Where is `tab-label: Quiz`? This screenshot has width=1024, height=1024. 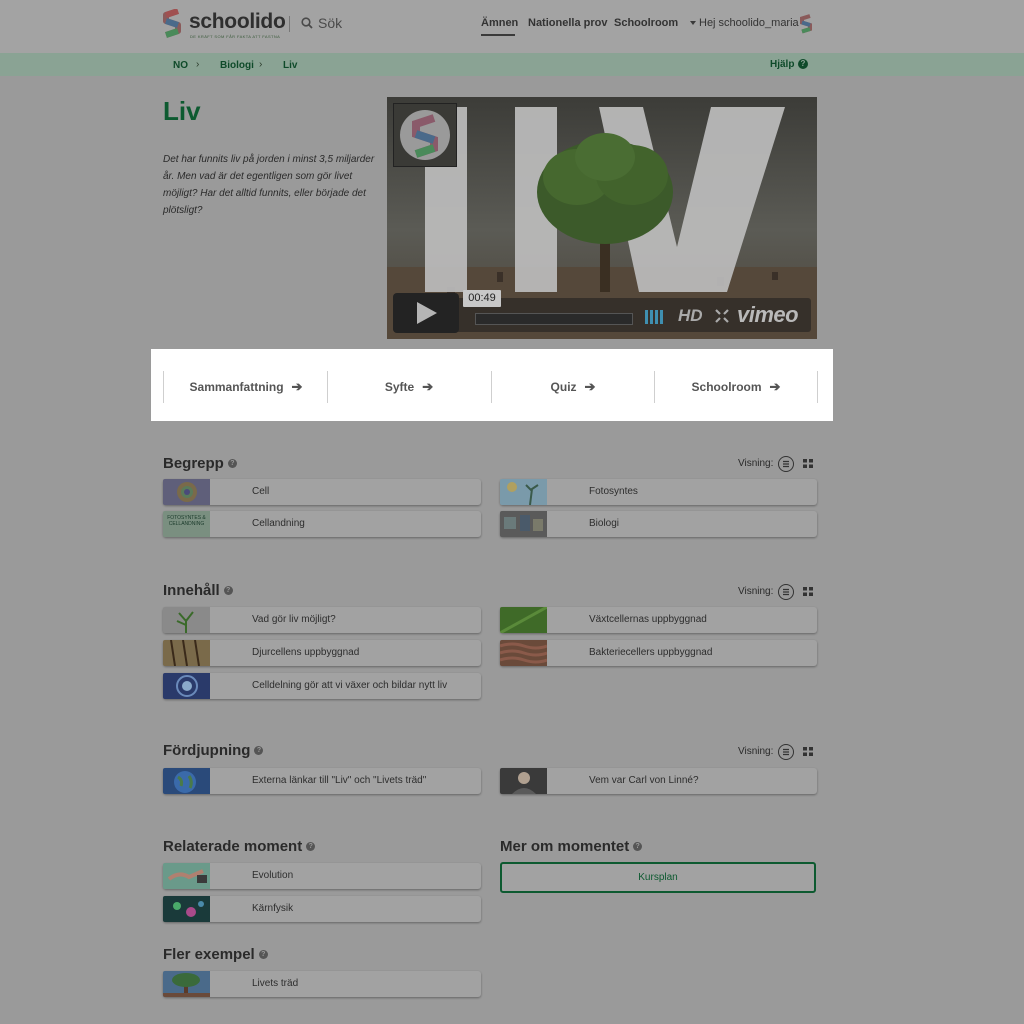
tab-label: Quiz is located at coordinates (563, 387).